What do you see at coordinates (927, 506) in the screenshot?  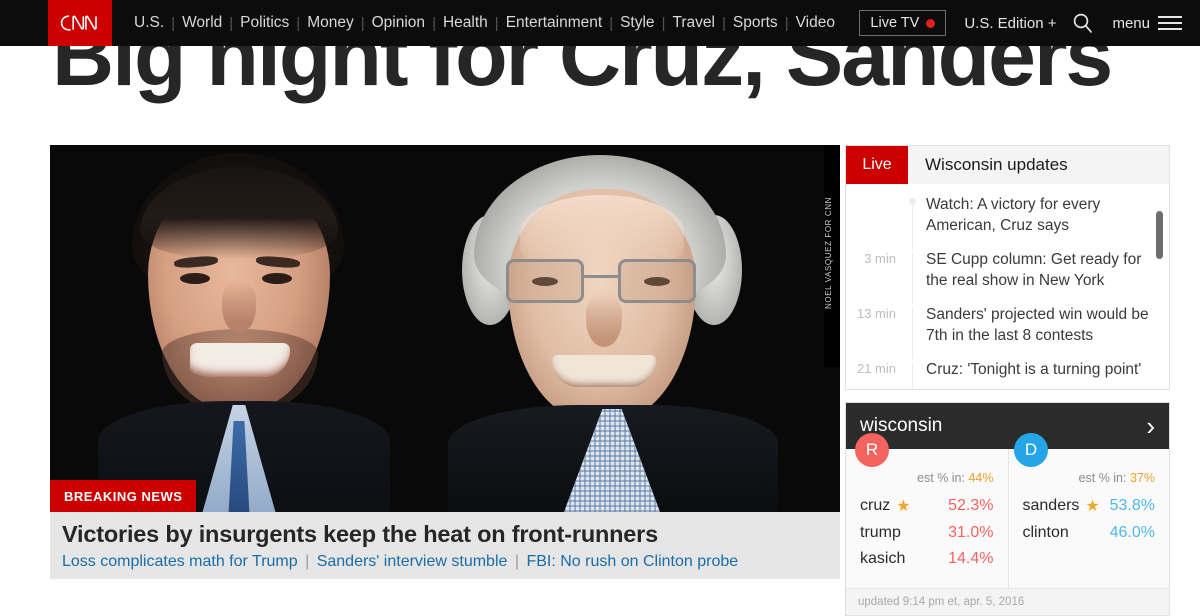 I see `table-row: cruz ★ 52.3%` at bounding box center [927, 506].